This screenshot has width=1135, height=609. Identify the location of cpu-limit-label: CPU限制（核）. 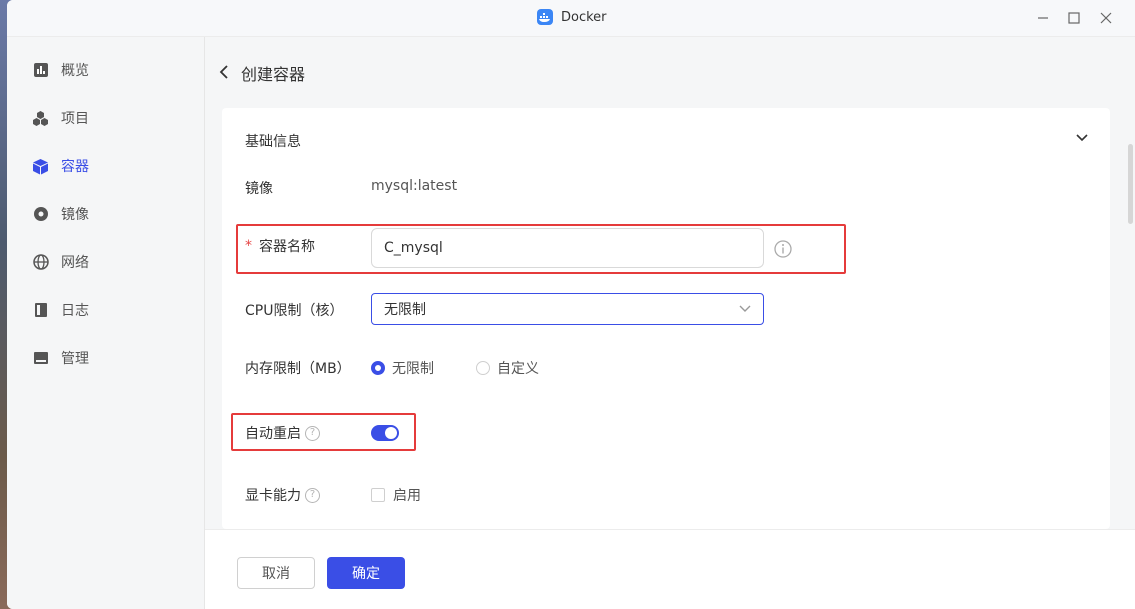
(294, 311).